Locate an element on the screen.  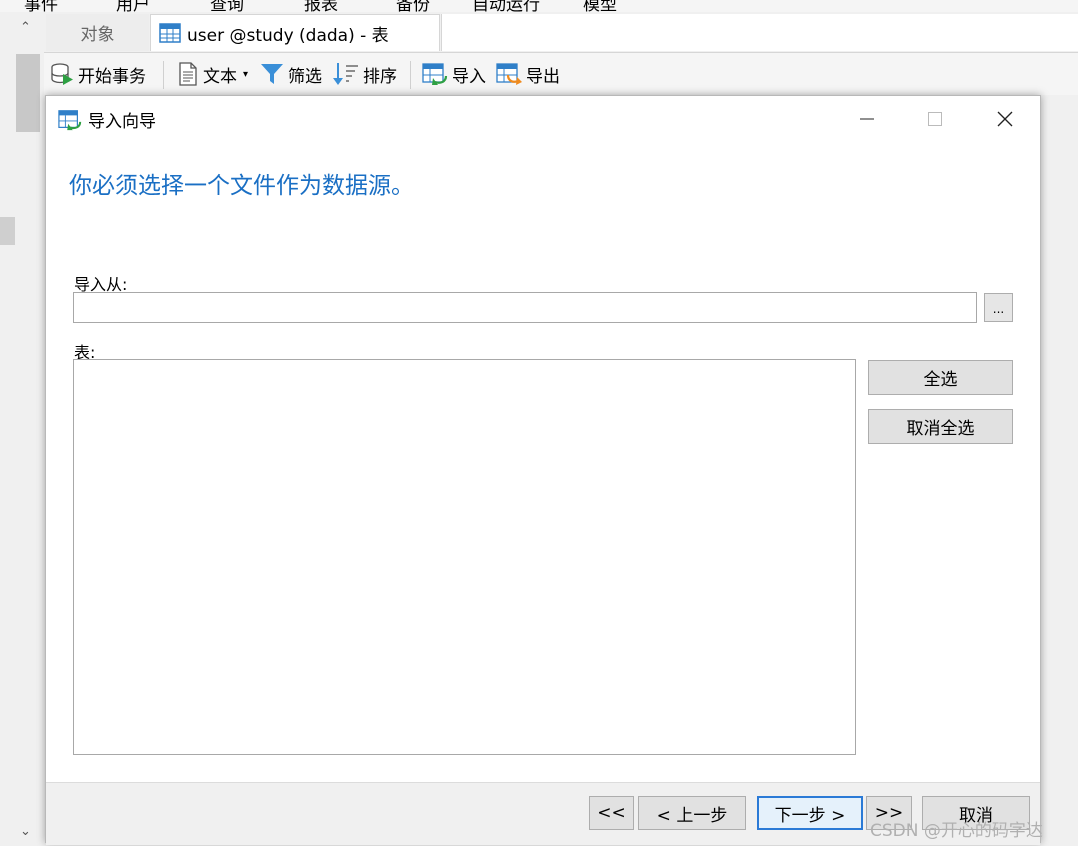
document-text-icon is located at coordinates (188, 74).